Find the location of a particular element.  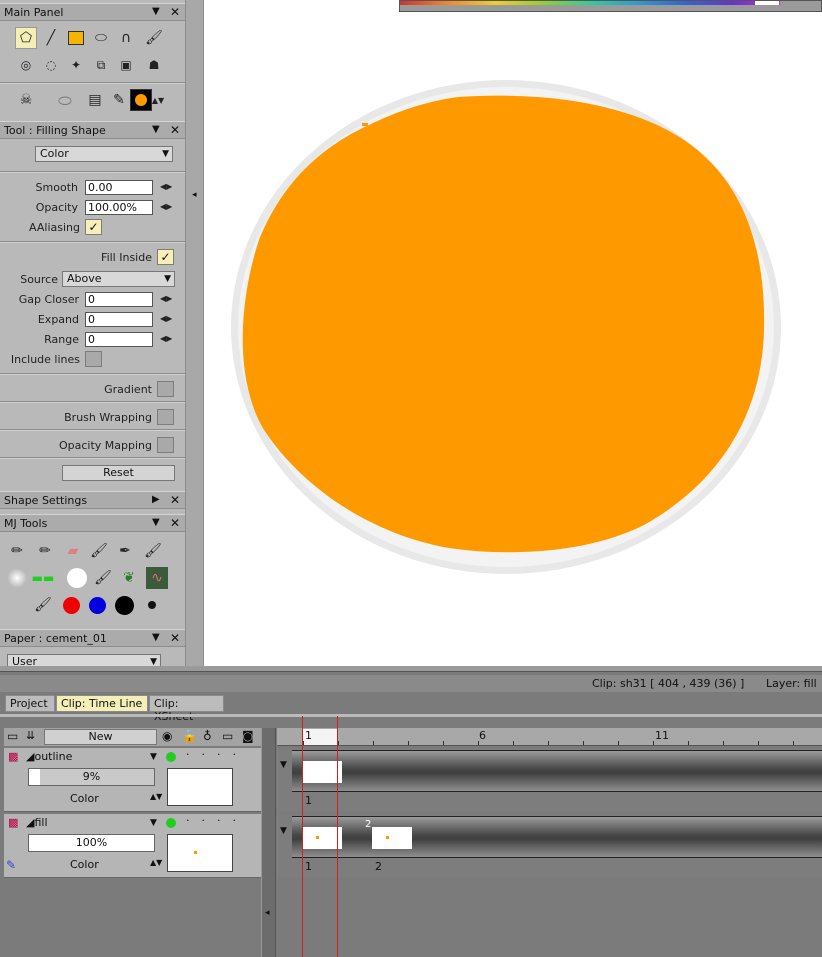

swatch-menu-icon: ▲▼ is located at coordinates (158, 100).